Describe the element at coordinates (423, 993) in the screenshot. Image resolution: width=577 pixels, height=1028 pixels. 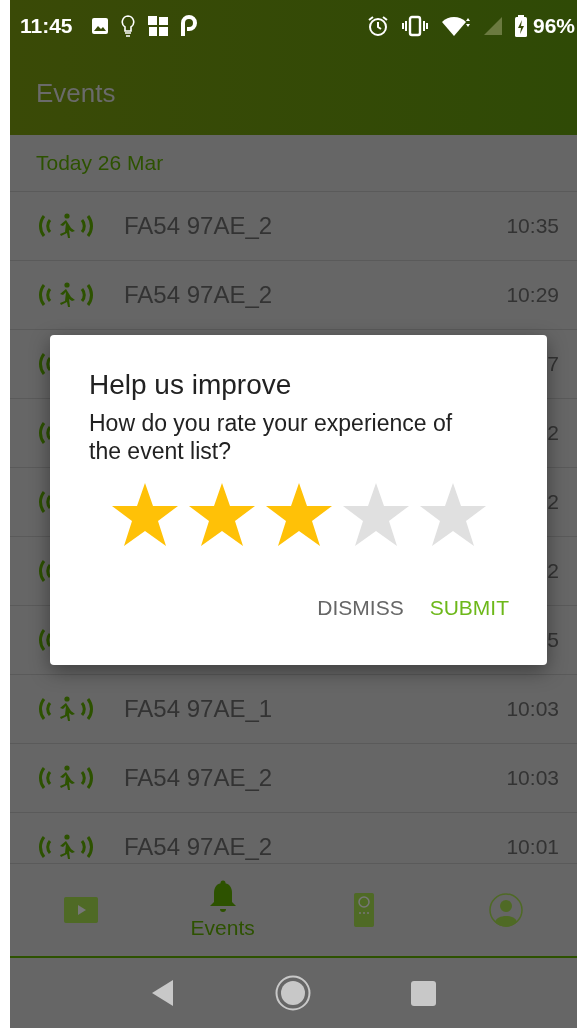
I see `recents-icon` at that location.